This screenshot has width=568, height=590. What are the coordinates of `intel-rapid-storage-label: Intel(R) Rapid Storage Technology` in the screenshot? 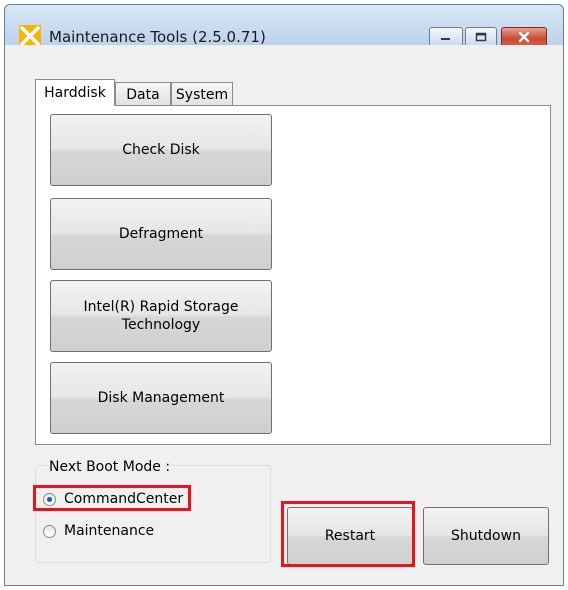 It's located at (161, 316).